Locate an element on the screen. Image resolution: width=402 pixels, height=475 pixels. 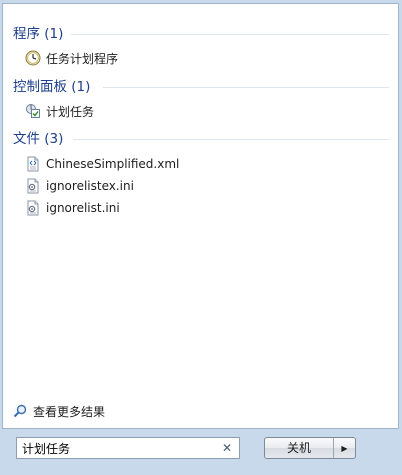
chevron-right-icon: ▶ is located at coordinates (344, 448).